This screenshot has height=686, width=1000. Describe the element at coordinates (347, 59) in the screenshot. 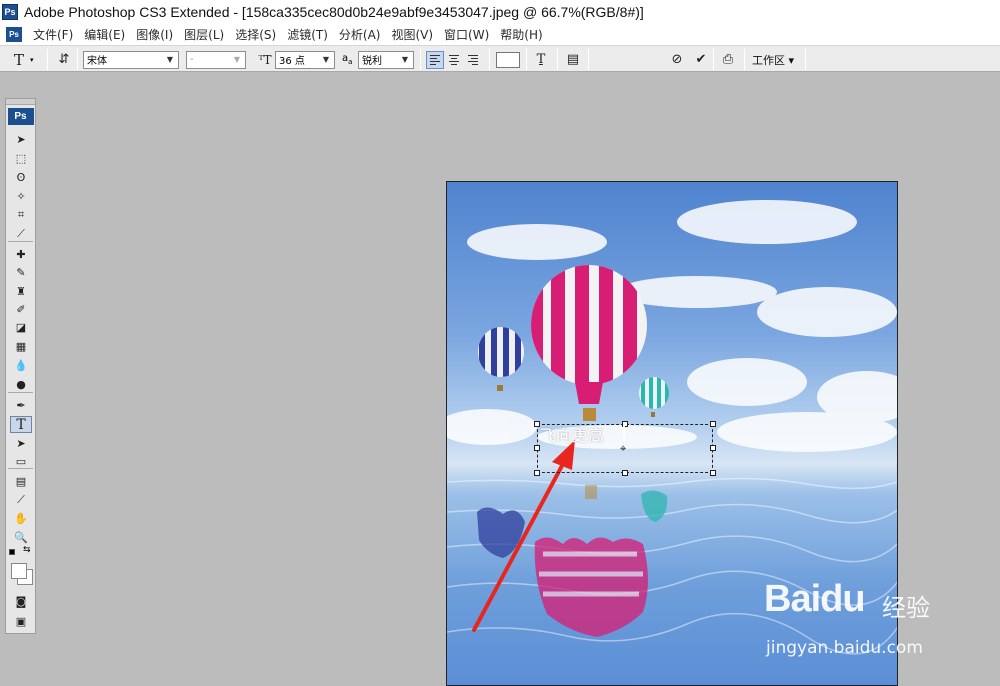

I see `antialias-icon: aa` at that location.